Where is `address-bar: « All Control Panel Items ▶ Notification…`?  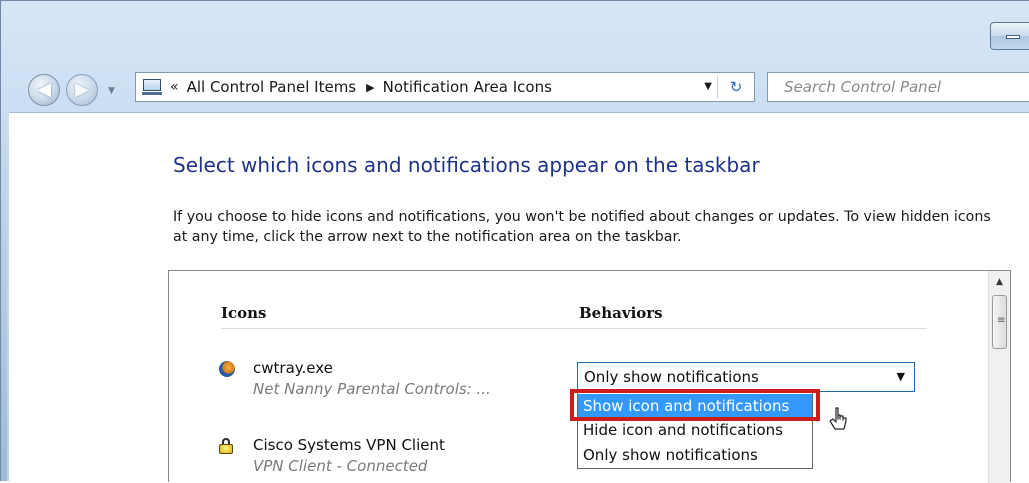
address-bar: « All Control Panel Items ▶ Notification… is located at coordinates (445, 87).